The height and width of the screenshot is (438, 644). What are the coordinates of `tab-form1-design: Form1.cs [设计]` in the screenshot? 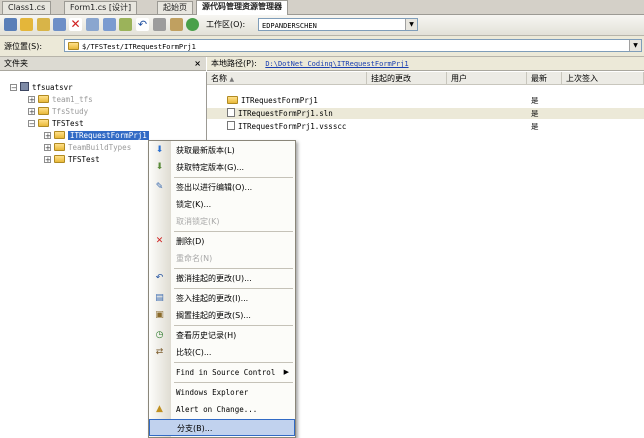 It's located at (101, 7).